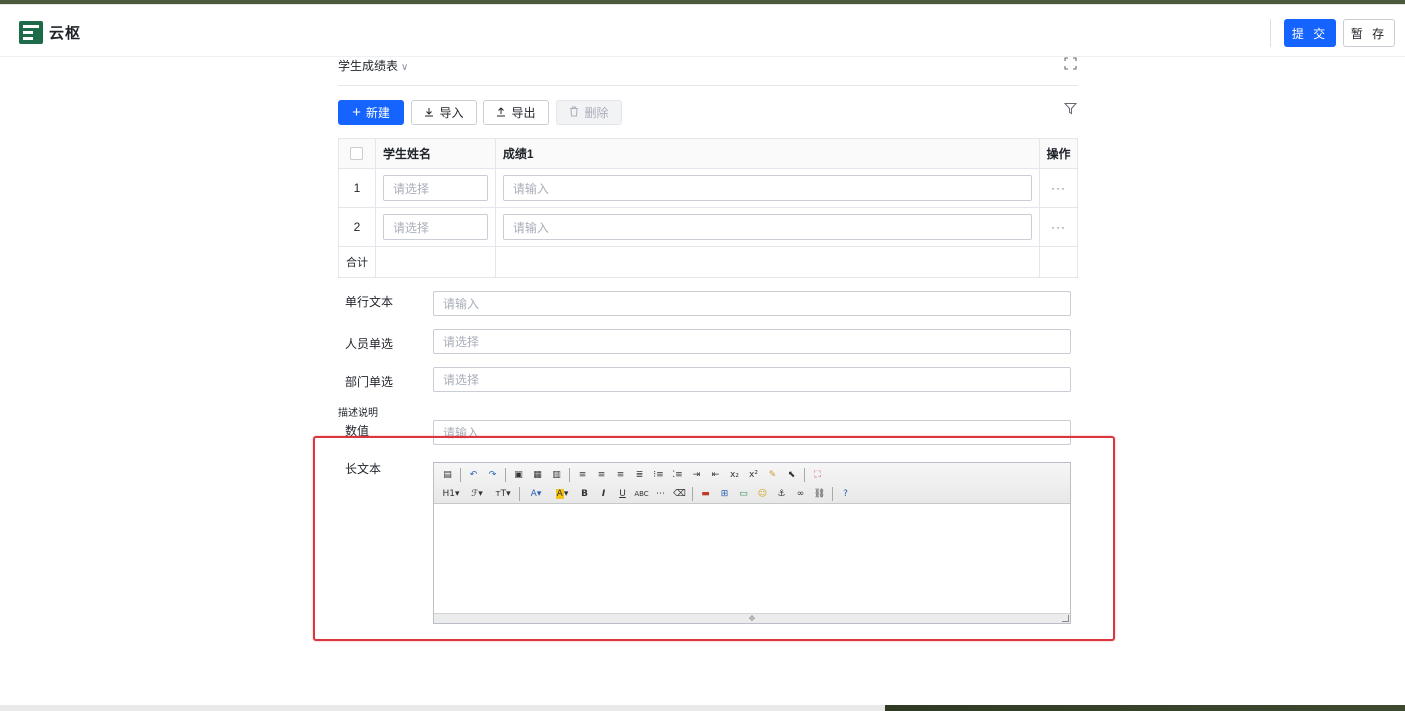 Image resolution: width=1405 pixels, height=711 pixels. I want to click on insert-row-icon: ▭, so click(743, 494).